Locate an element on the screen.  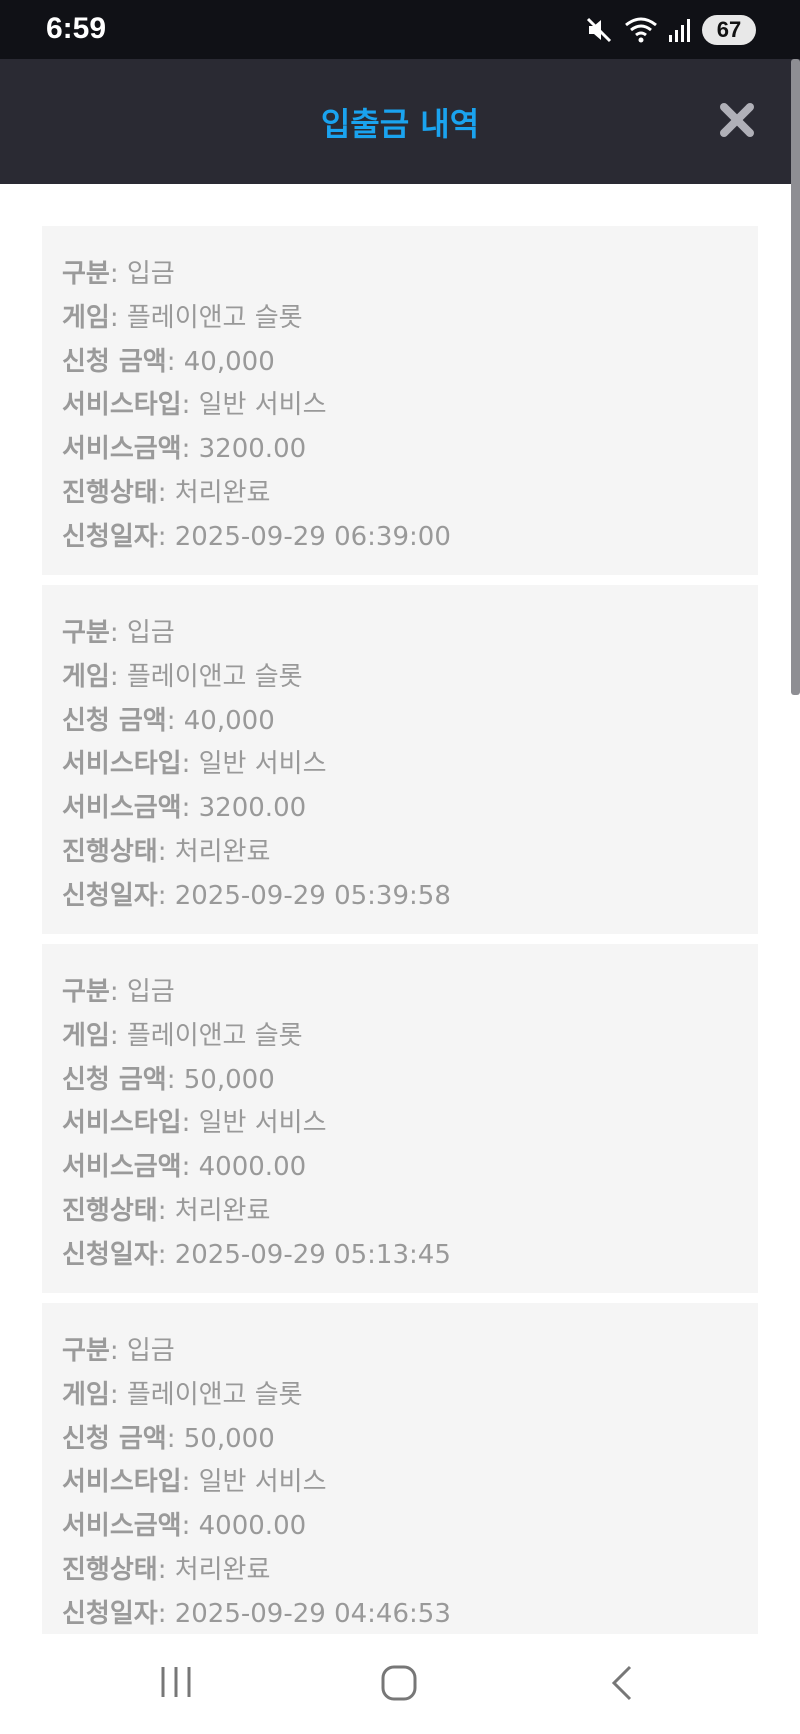
row-date: 신청일자: 2025-09-29 05:13:45 is located at coordinates (256, 1254).